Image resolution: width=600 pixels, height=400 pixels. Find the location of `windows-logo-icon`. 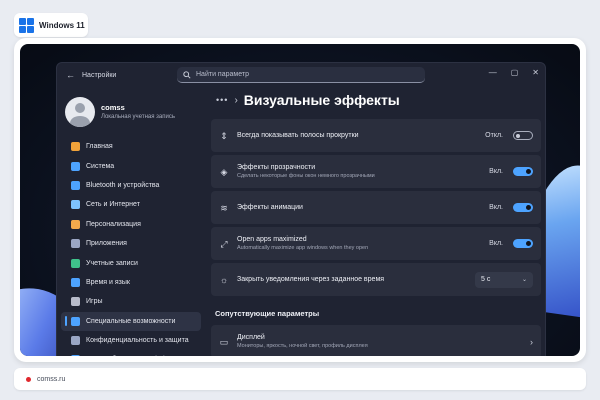

windows-logo-icon is located at coordinates (26, 25).